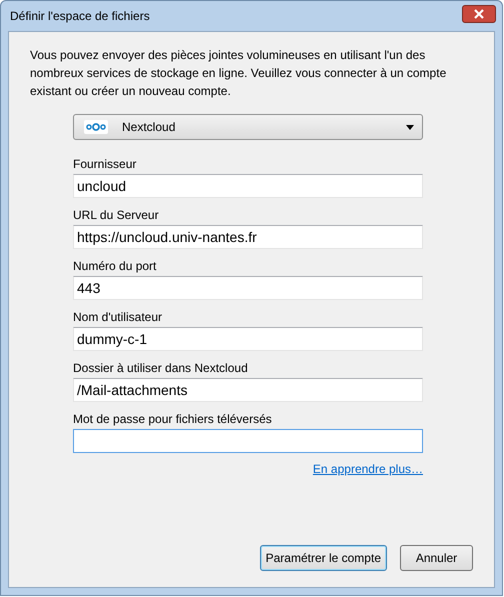 The image size is (504, 597). Describe the element at coordinates (248, 441) in the screenshot. I see `input-field` at that location.